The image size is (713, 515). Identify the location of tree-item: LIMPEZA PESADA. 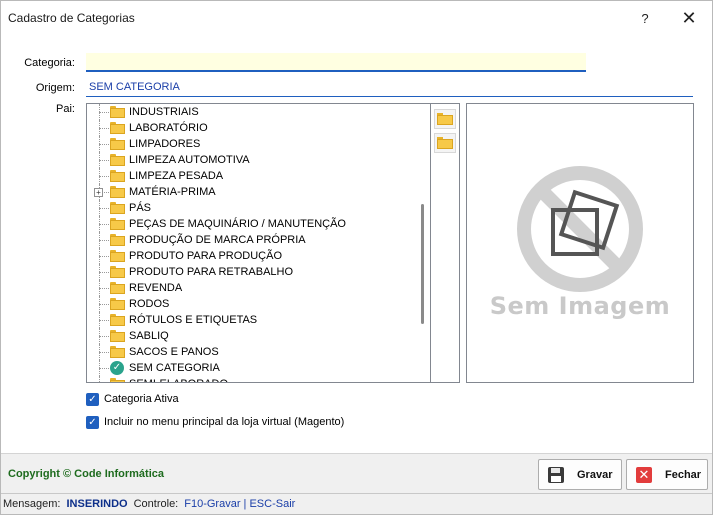
(252, 176).